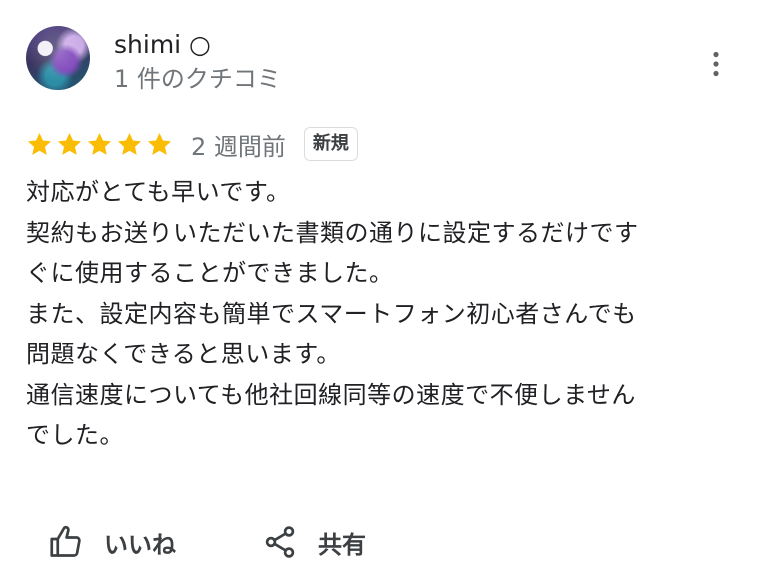 The height and width of the screenshot is (574, 762). Describe the element at coordinates (210, 273) in the screenshot. I see `review-line: ぐに使用することができました。` at that location.